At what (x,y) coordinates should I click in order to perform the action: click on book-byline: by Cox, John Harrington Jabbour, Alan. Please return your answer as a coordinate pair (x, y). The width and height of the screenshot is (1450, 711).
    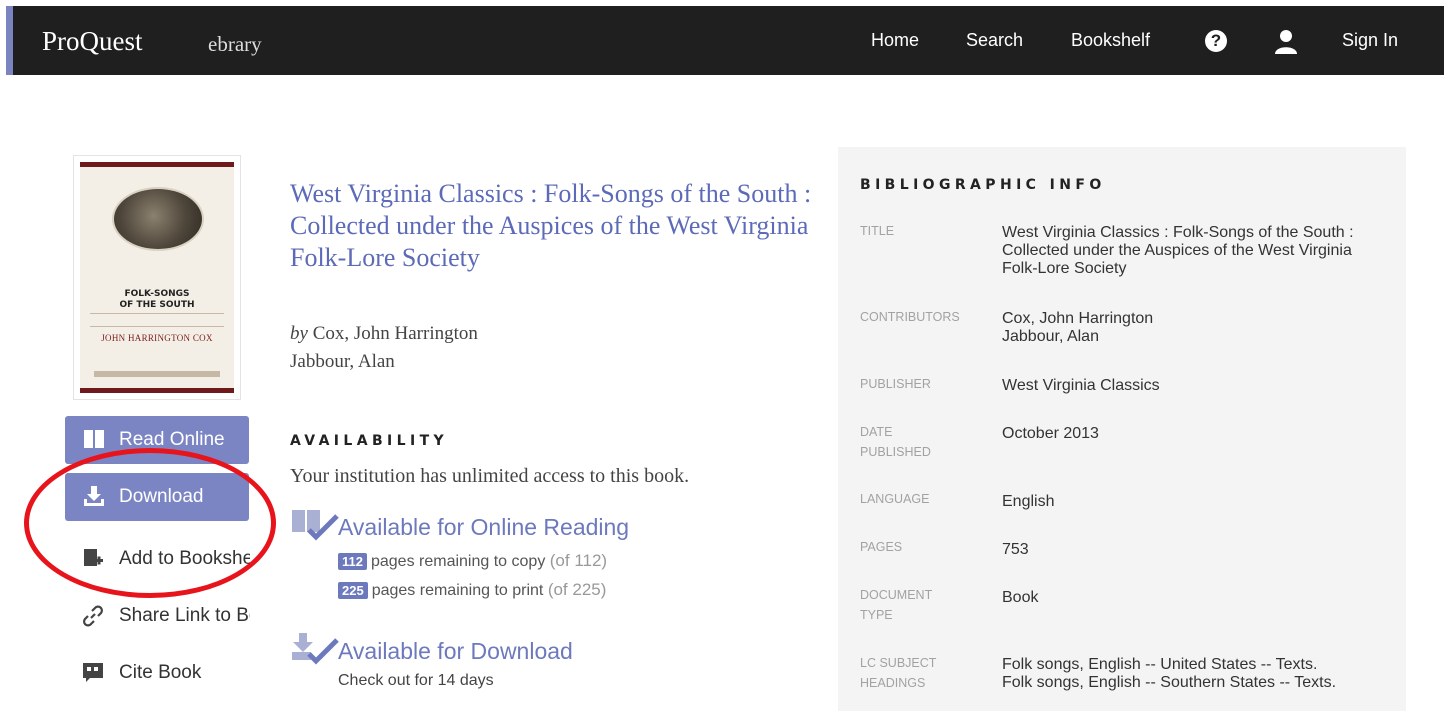
    Looking at the image, I should click on (384, 348).